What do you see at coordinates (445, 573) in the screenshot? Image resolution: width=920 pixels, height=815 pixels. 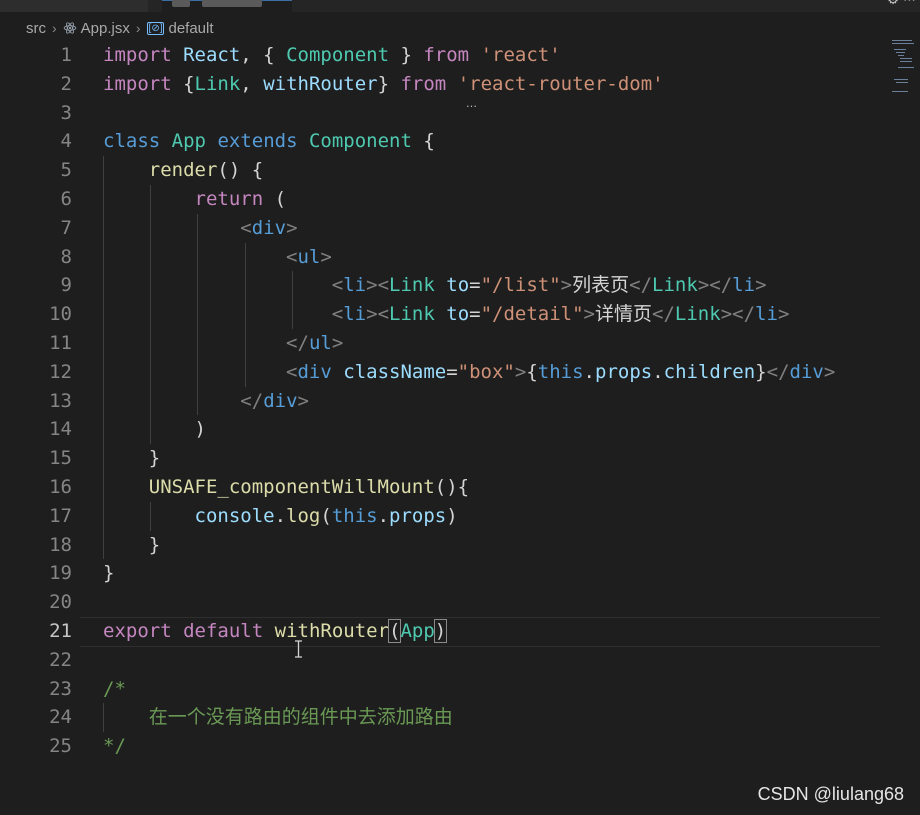 I see `code-line: 19}` at bounding box center [445, 573].